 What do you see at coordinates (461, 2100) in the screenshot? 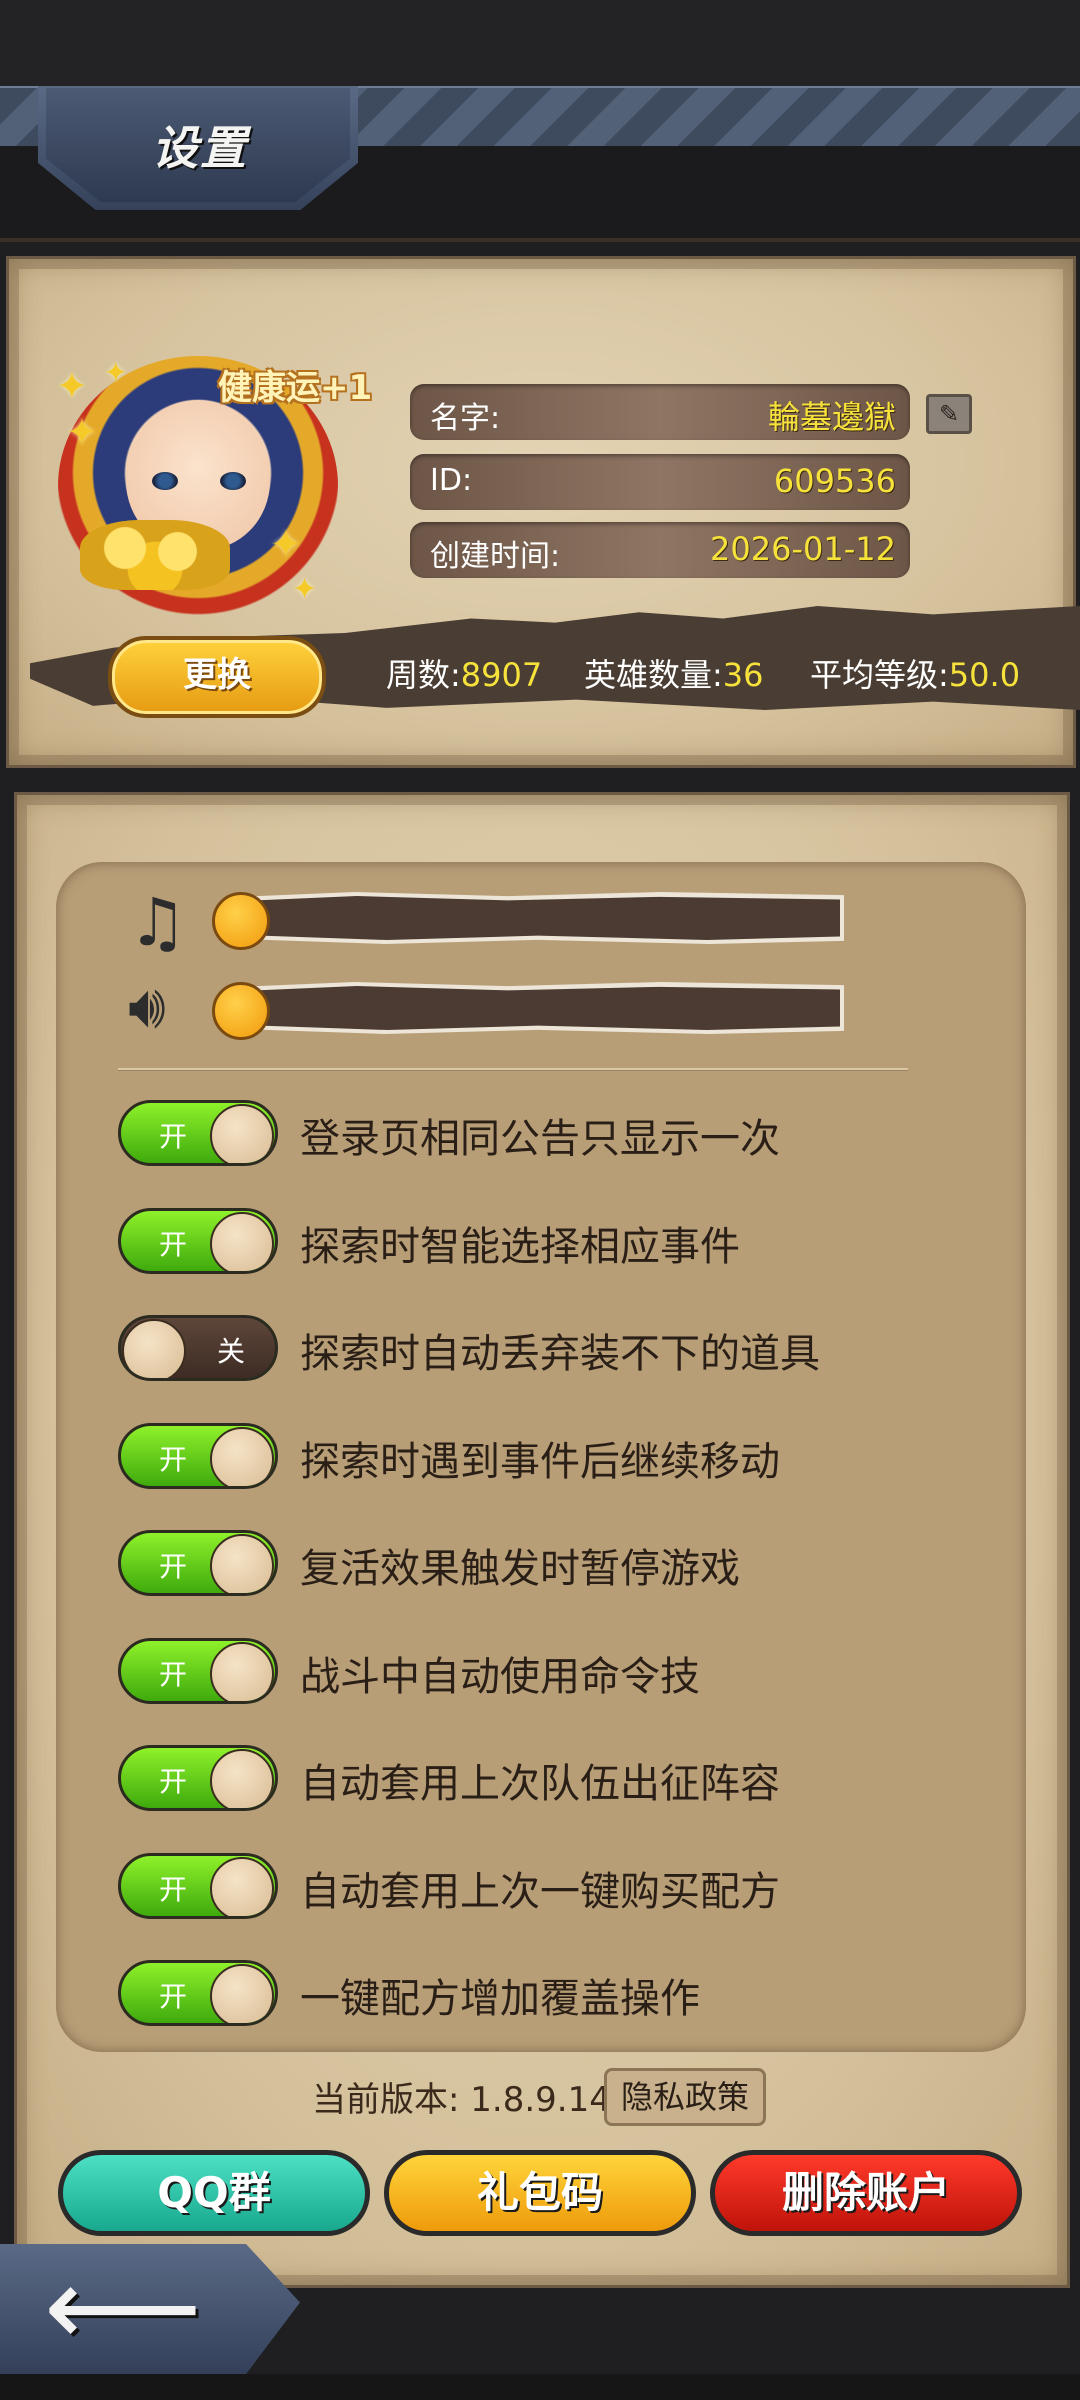
I see `version-text: 当前版本: 1.8.9.14` at bounding box center [461, 2100].